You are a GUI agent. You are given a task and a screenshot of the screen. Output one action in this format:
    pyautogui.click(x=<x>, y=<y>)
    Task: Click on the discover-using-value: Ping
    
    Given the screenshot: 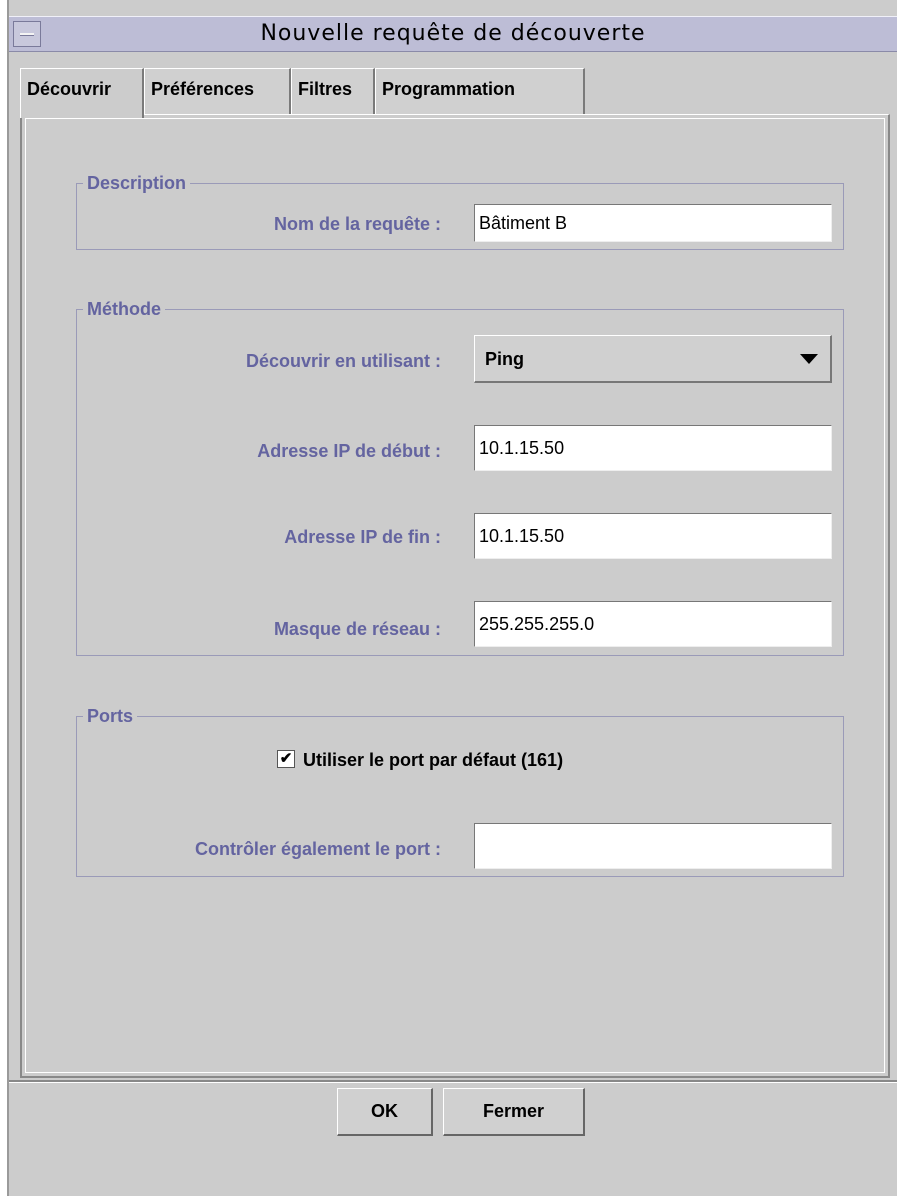 What is the action you would take?
    pyautogui.click(x=504, y=359)
    